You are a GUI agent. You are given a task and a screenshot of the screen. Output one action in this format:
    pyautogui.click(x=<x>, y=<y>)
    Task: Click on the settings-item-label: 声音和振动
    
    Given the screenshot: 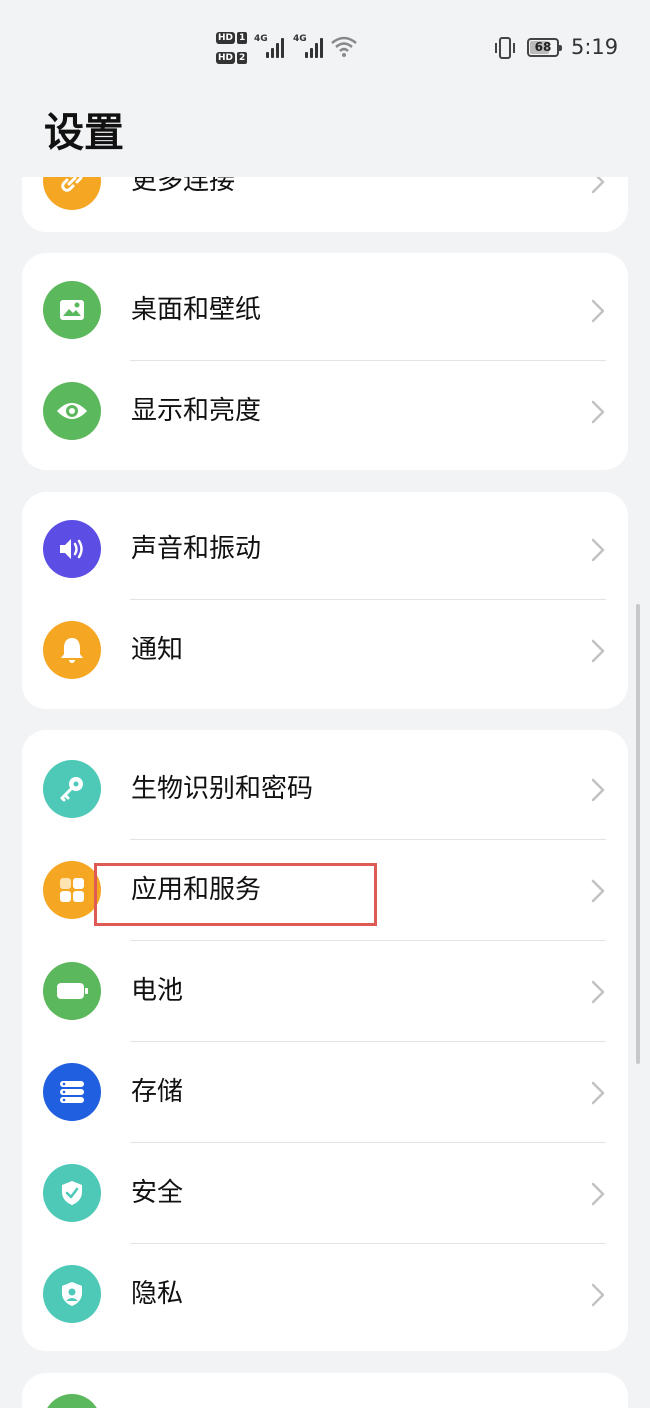 What is the action you would take?
    pyautogui.click(x=196, y=549)
    